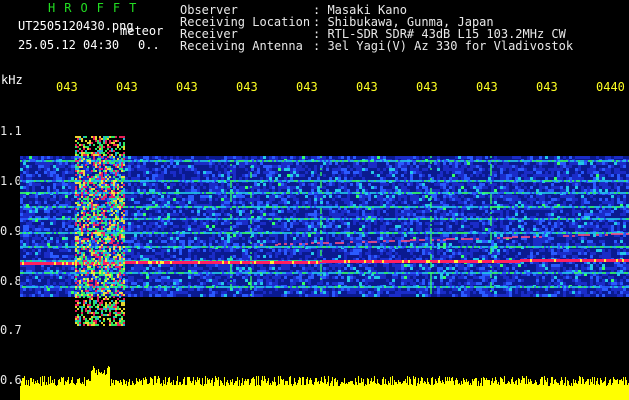  What do you see at coordinates (11, 231) in the screenshot?
I see `freq-label: 0.9` at bounding box center [11, 231].